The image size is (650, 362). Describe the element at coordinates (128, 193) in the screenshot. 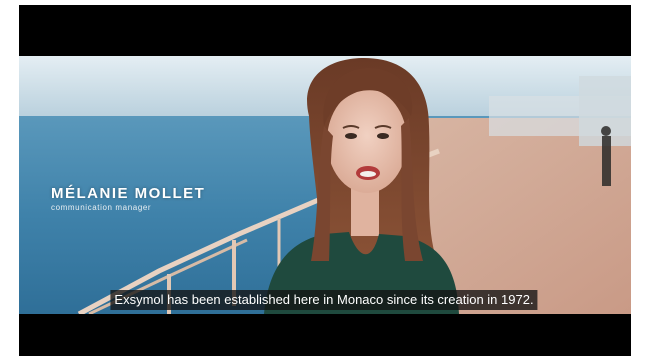

I see `speaker-name: MÉLANIE MOLLET` at that location.